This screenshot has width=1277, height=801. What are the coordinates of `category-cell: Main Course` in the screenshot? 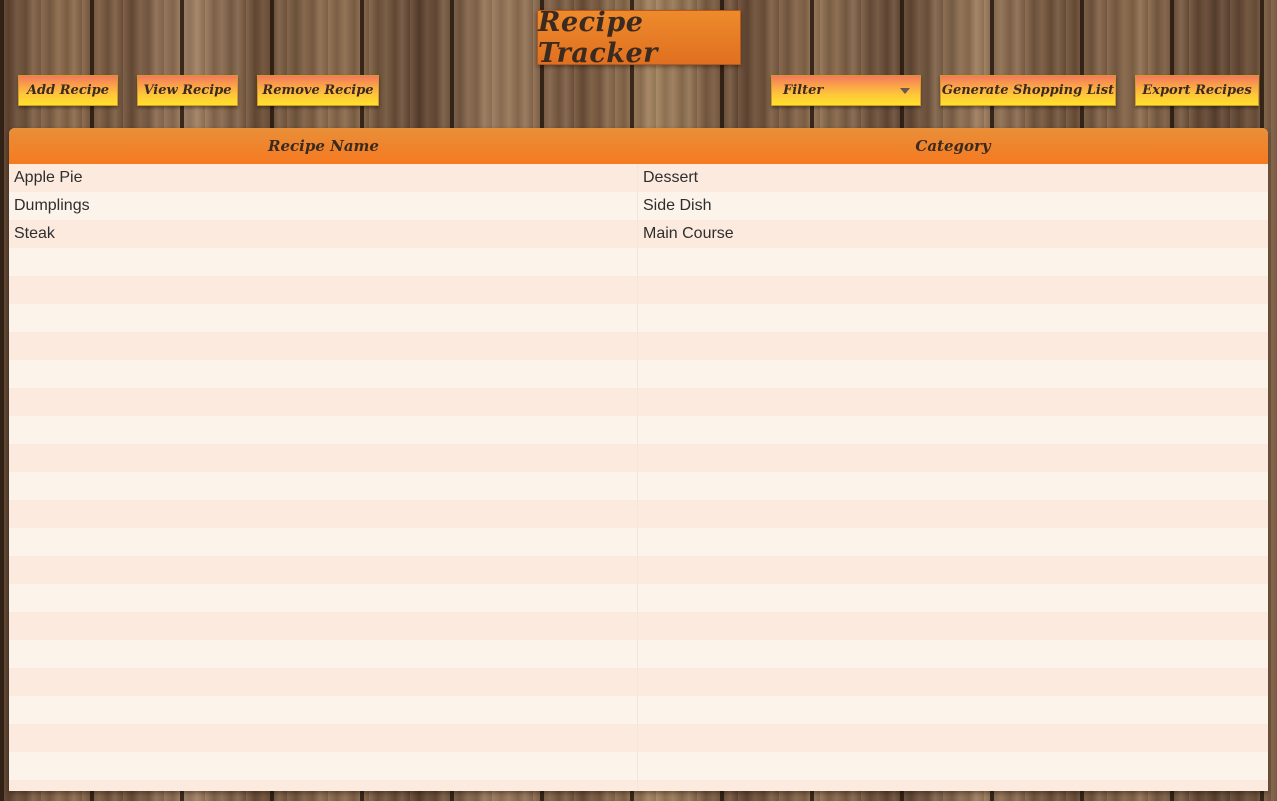 It's located at (688, 233).